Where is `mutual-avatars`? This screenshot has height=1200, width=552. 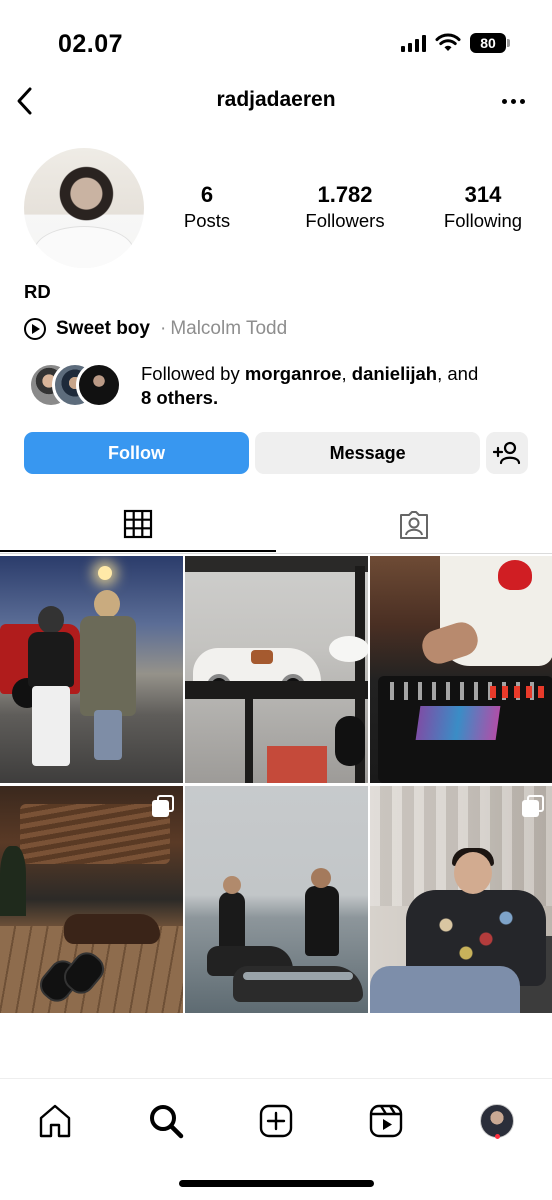
mutual-avatars is located at coordinates (78, 385).